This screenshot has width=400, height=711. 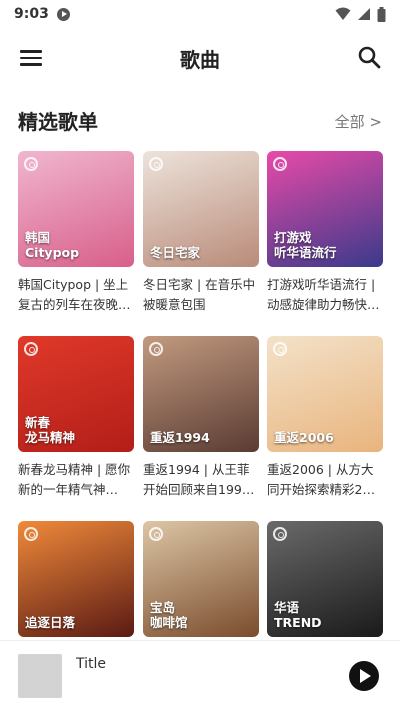 I want to click on cover-label: 华语 TREND, so click(x=298, y=615).